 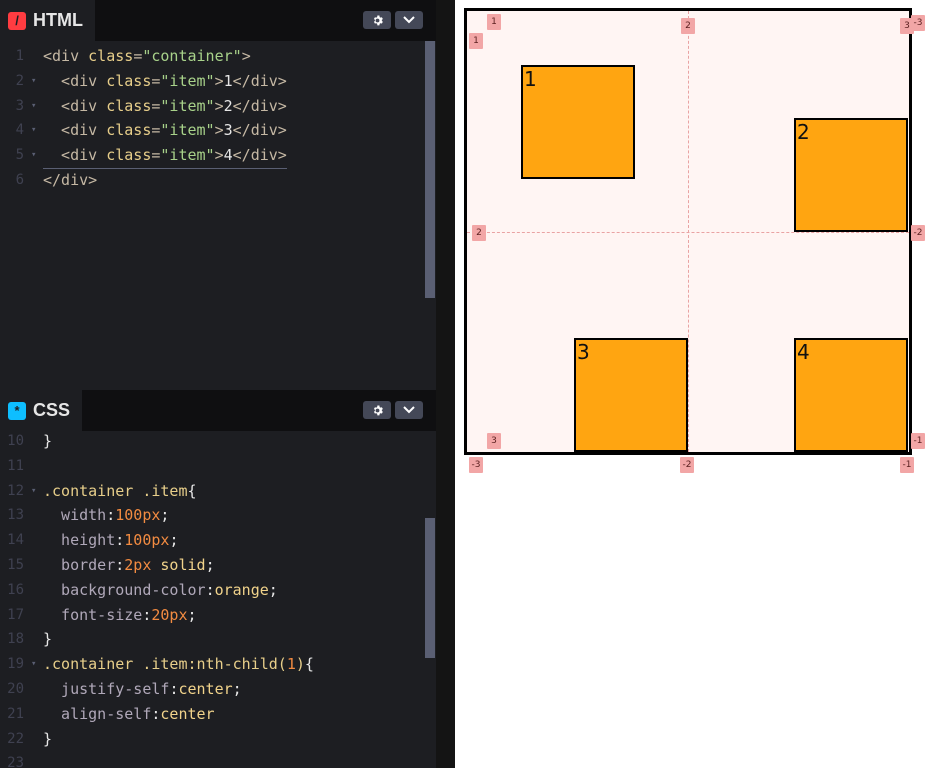 I want to click on code-text: justify-self:center;, so click(x=142, y=689).